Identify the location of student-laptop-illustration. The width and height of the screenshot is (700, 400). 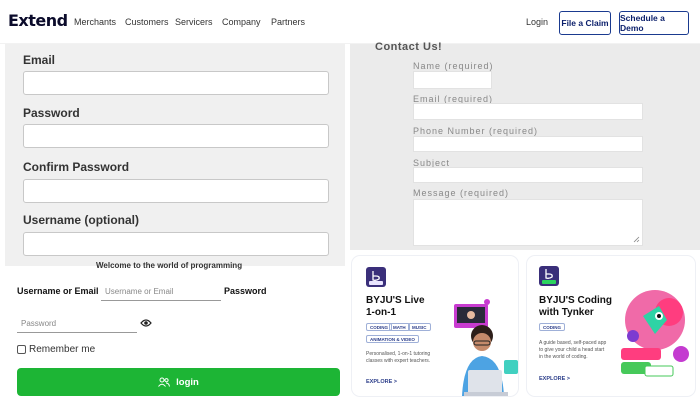
(486, 347).